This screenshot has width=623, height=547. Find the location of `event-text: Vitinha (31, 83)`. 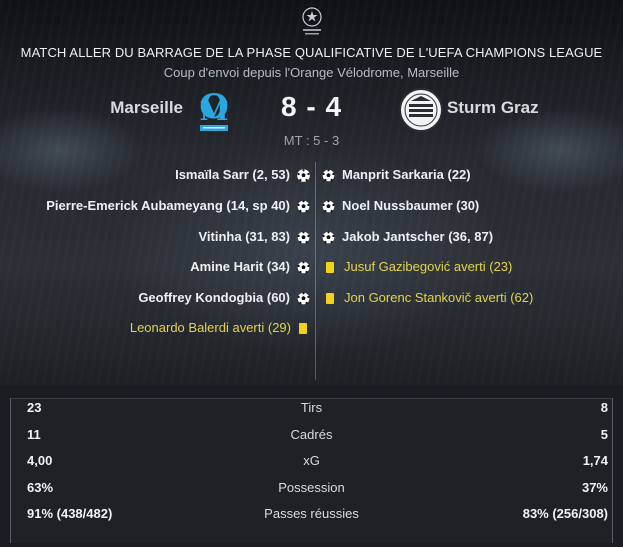

event-text: Vitinha (31, 83) is located at coordinates (244, 236).